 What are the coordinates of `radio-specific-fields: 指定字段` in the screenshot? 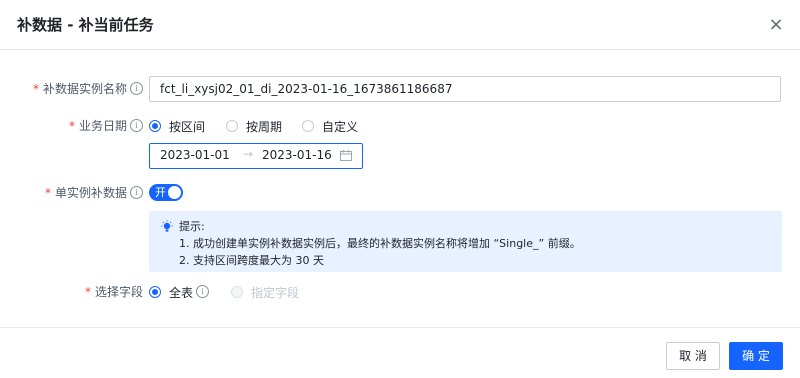 It's located at (265, 292).